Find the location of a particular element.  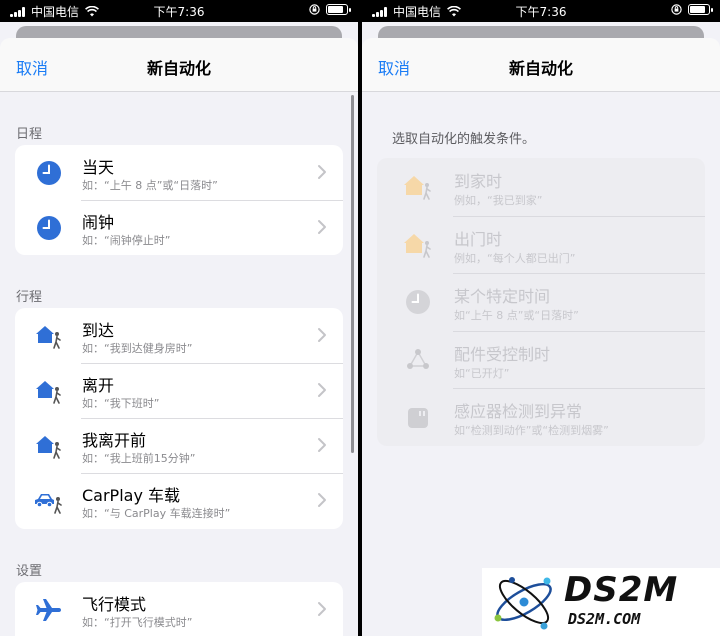

item-title: 配件受控制时 is located at coordinates (502, 354).